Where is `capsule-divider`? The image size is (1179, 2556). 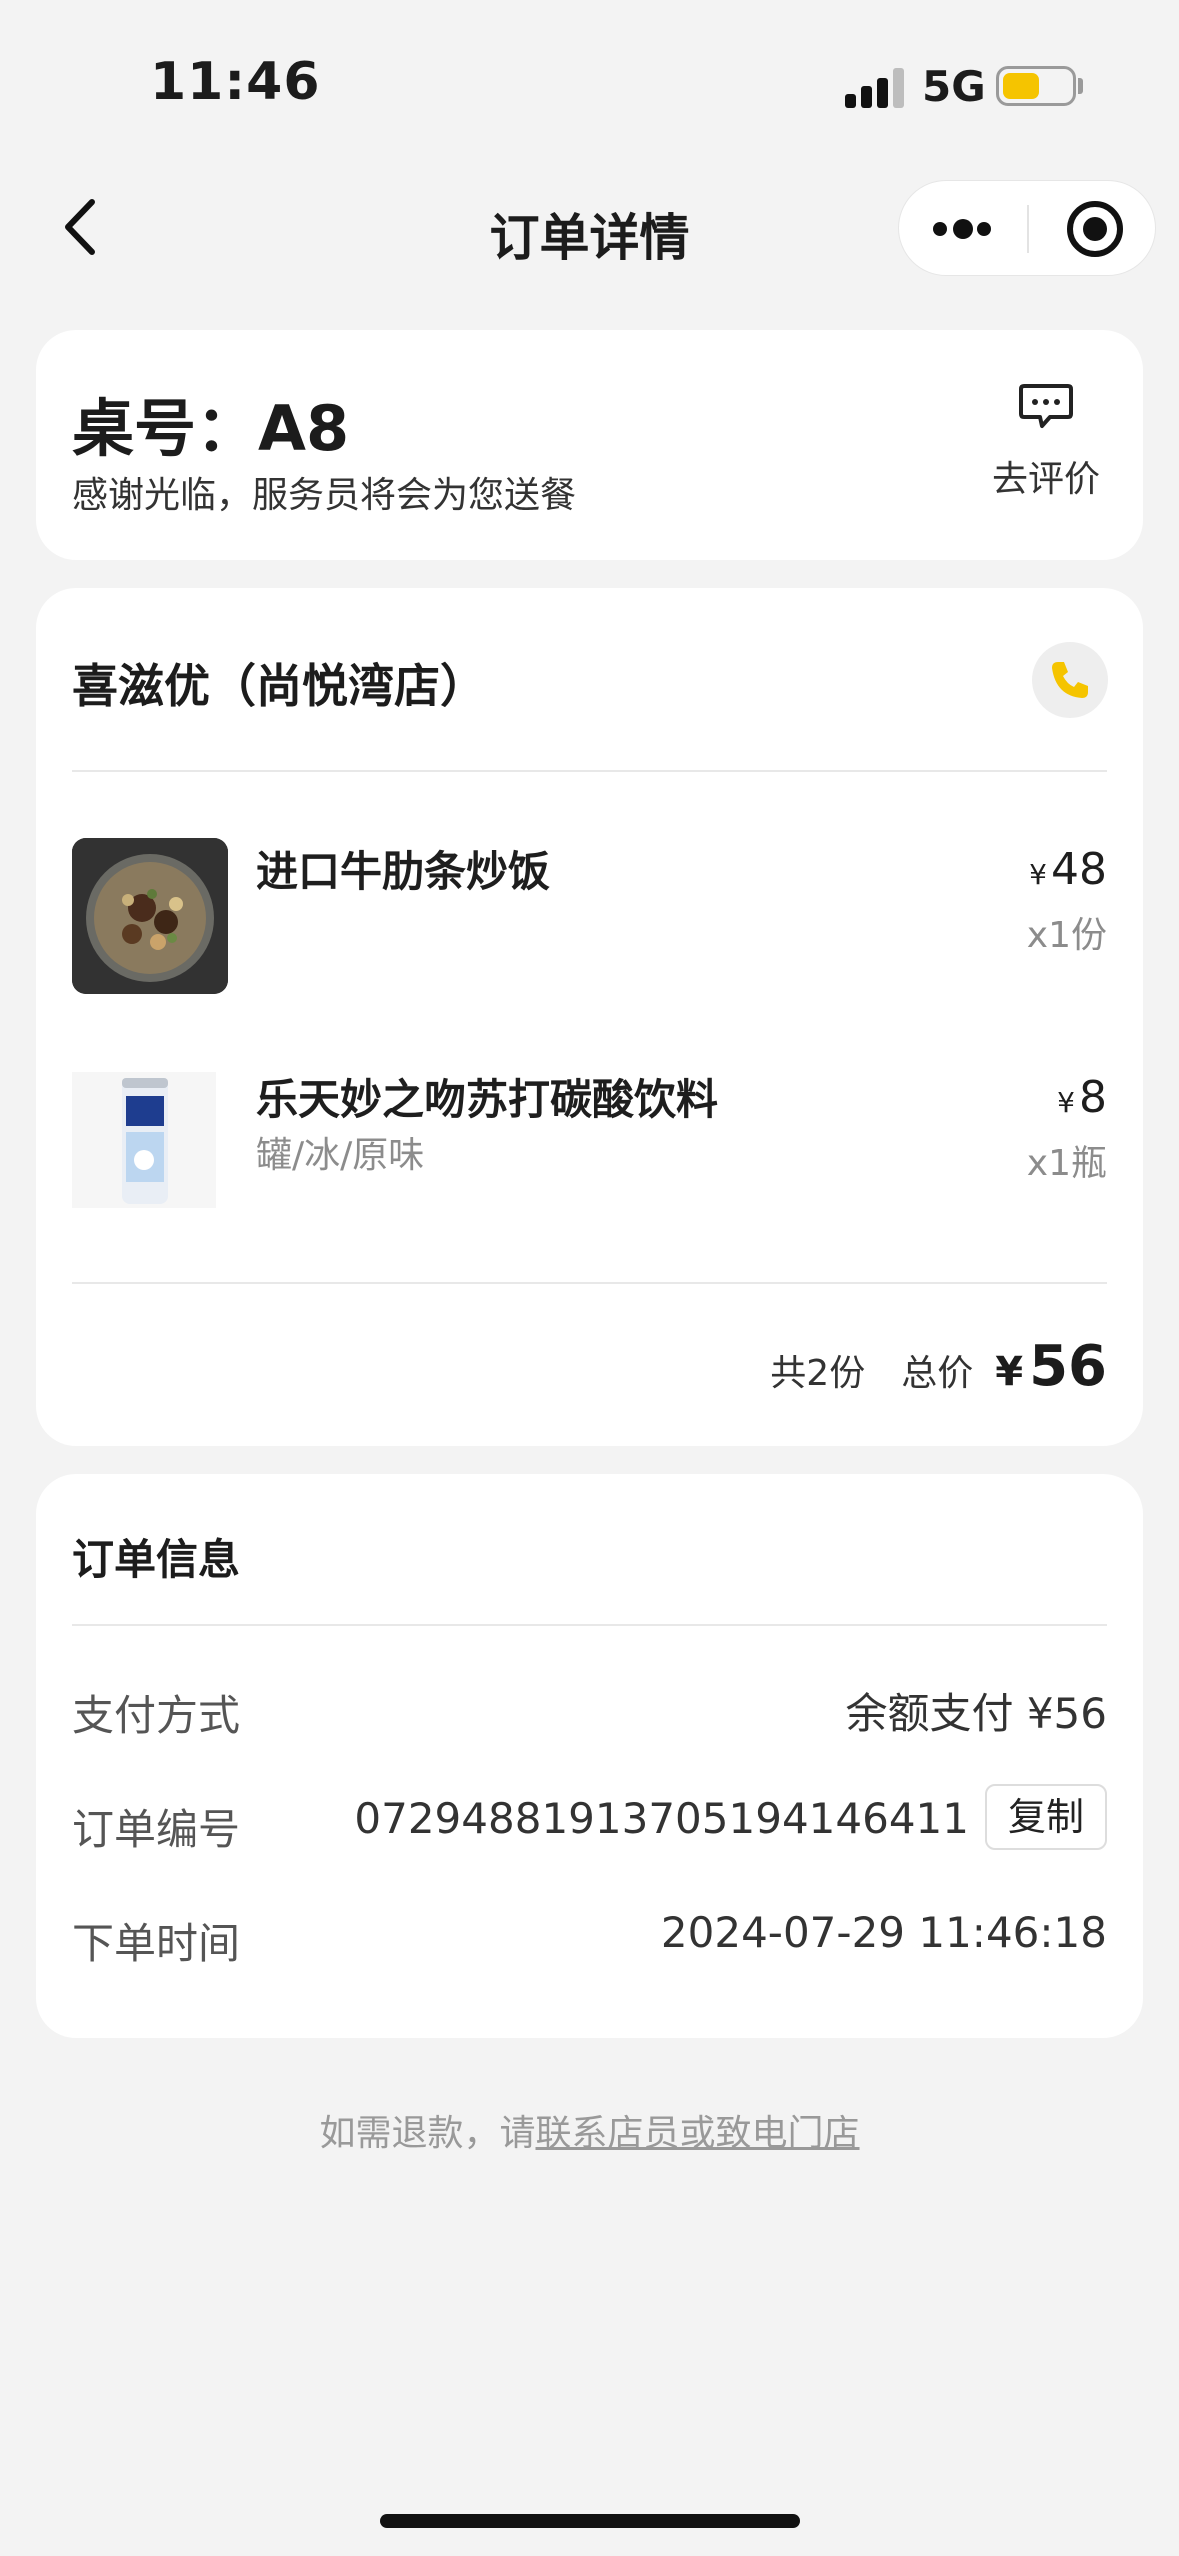 capsule-divider is located at coordinates (1028, 229).